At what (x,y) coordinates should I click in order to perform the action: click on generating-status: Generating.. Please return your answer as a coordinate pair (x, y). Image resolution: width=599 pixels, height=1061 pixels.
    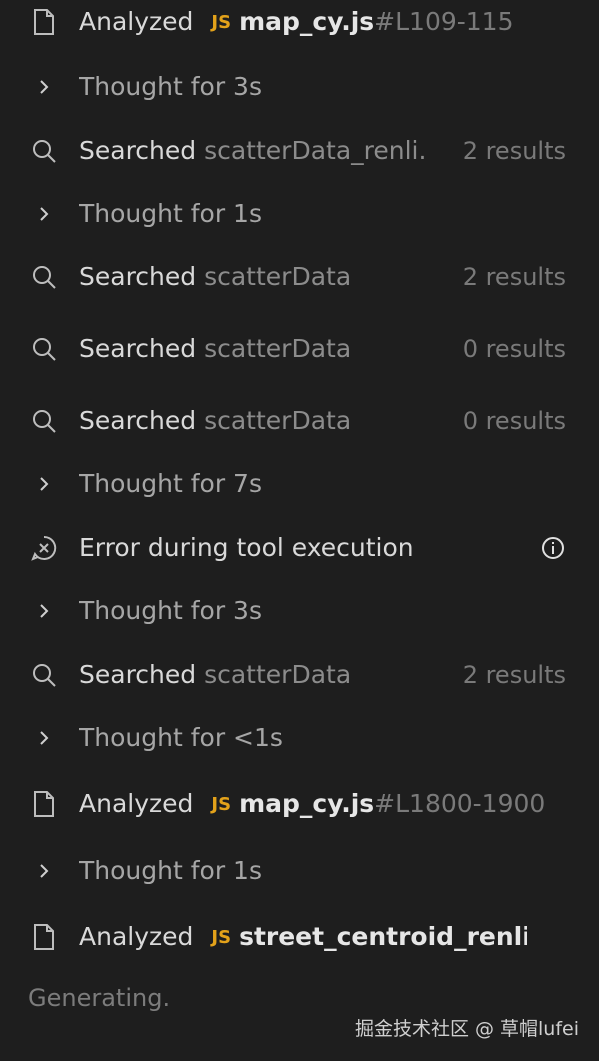
    Looking at the image, I should click on (99, 998).